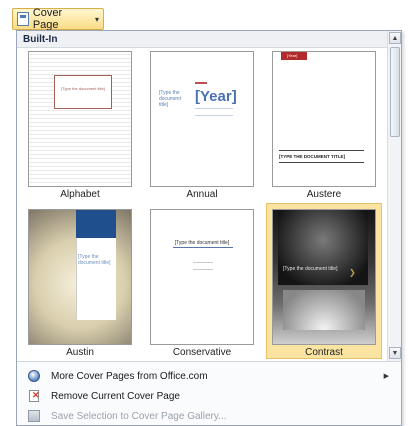 The width and height of the screenshot is (408, 426). What do you see at coordinates (34, 396) in the screenshot?
I see `remove-document-icon` at bounding box center [34, 396].